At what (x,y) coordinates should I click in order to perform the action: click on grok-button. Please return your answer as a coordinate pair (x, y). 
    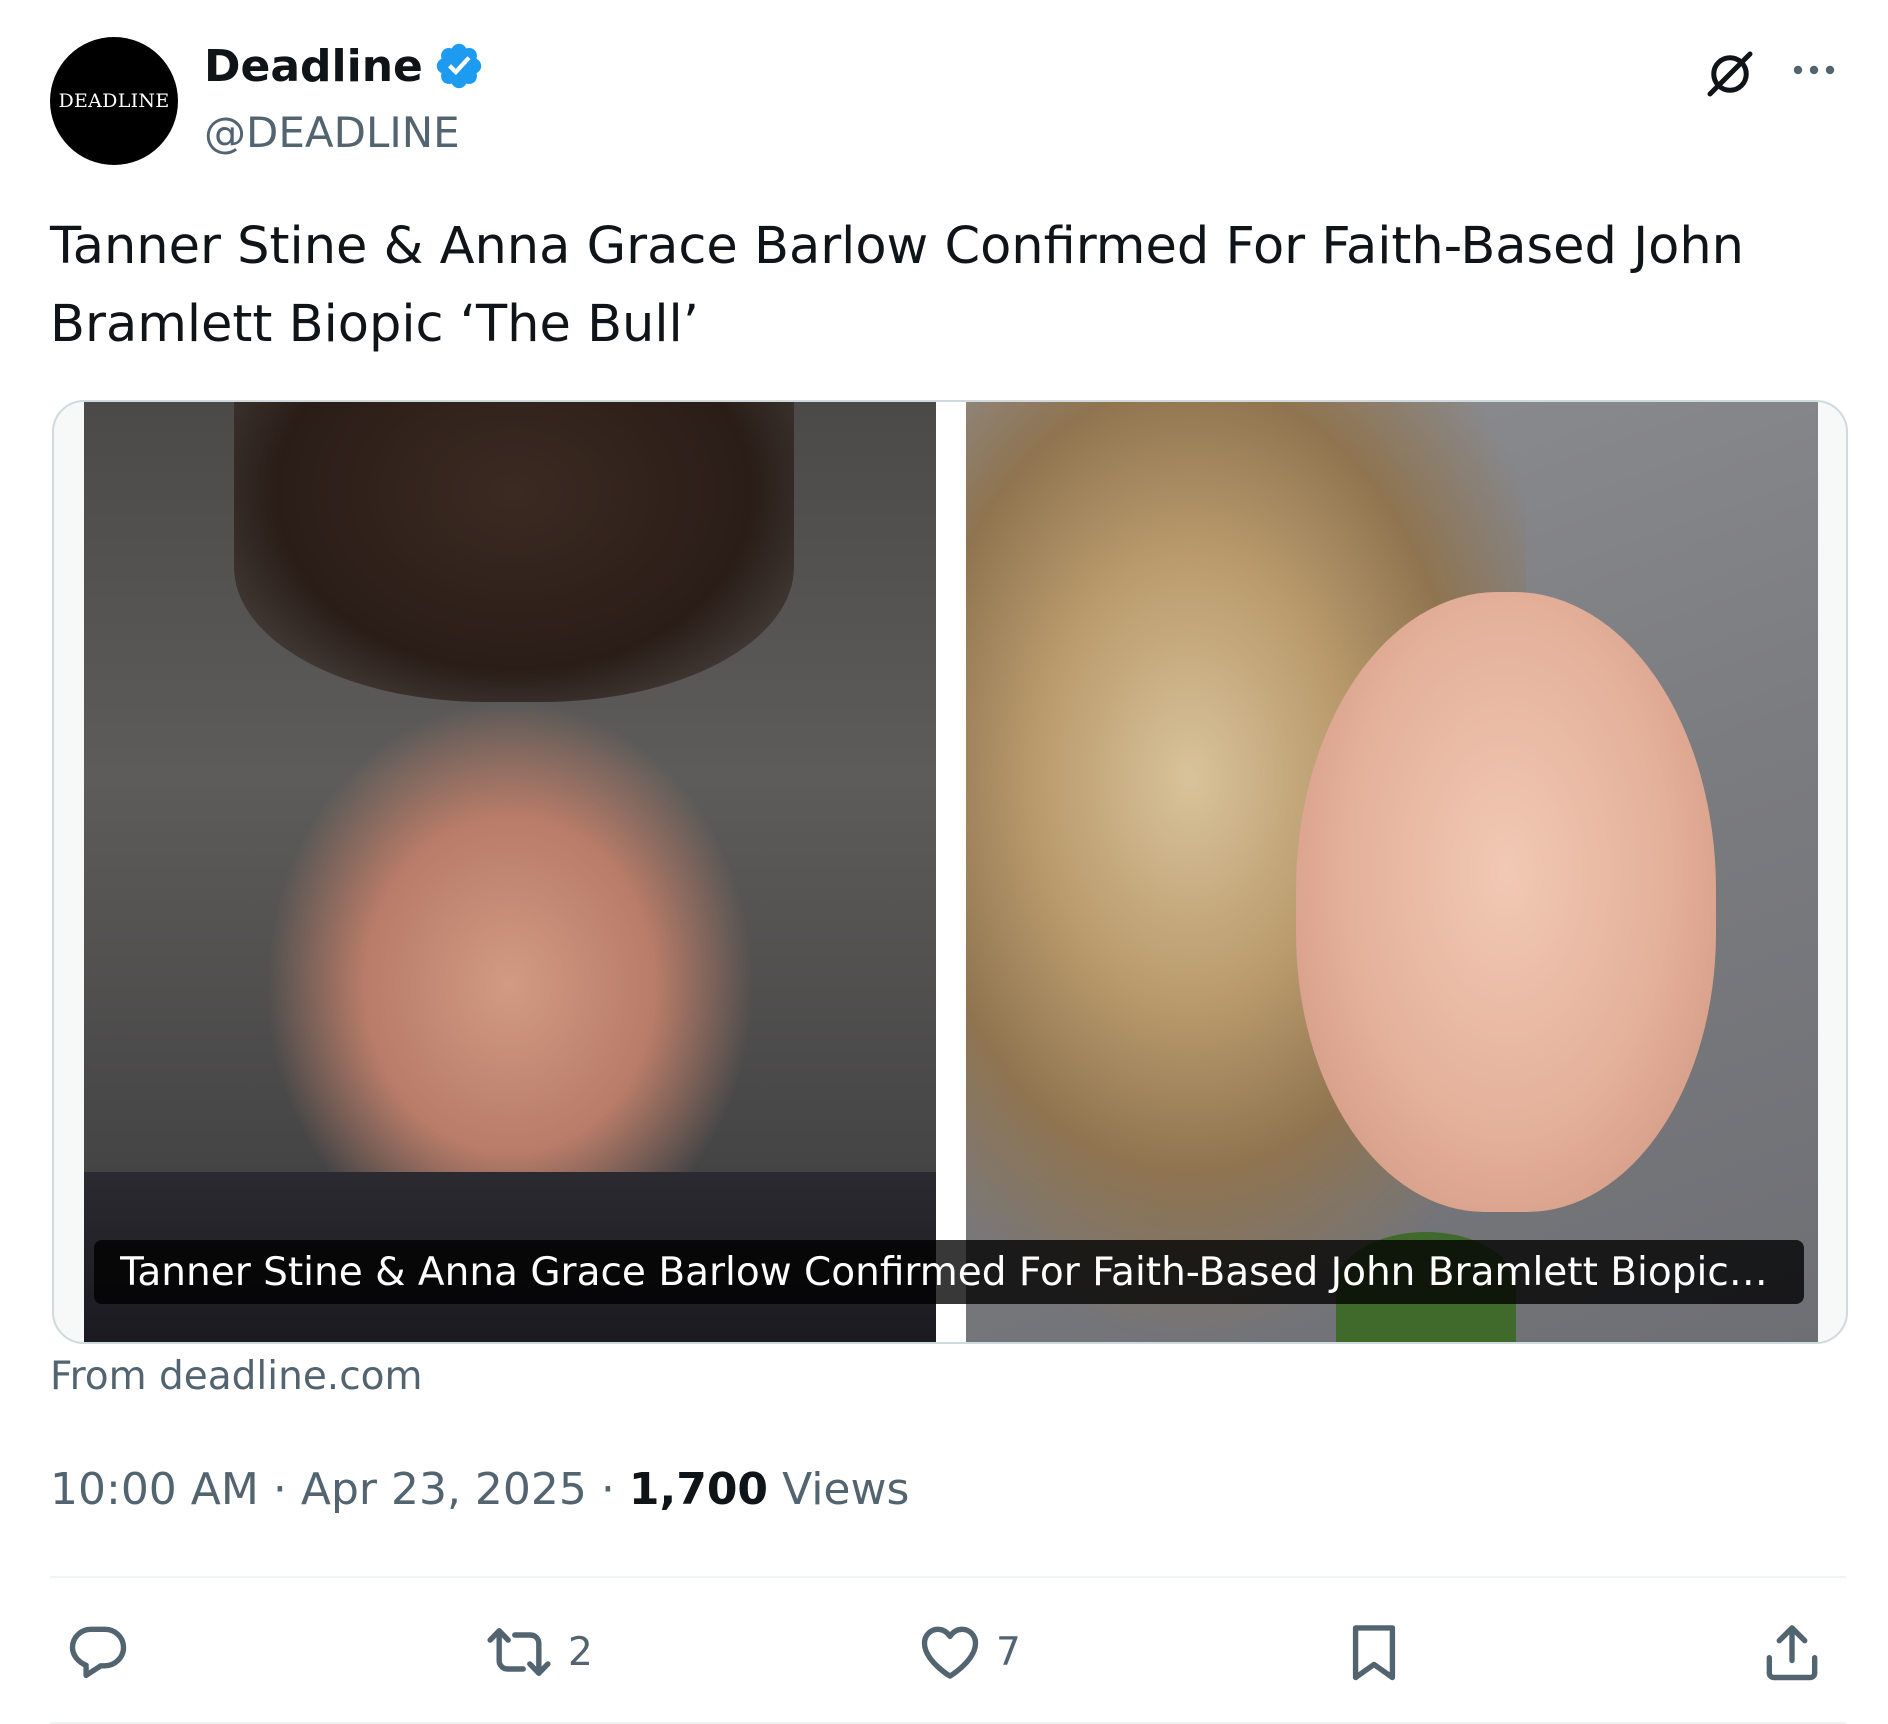
    Looking at the image, I should click on (1730, 74).